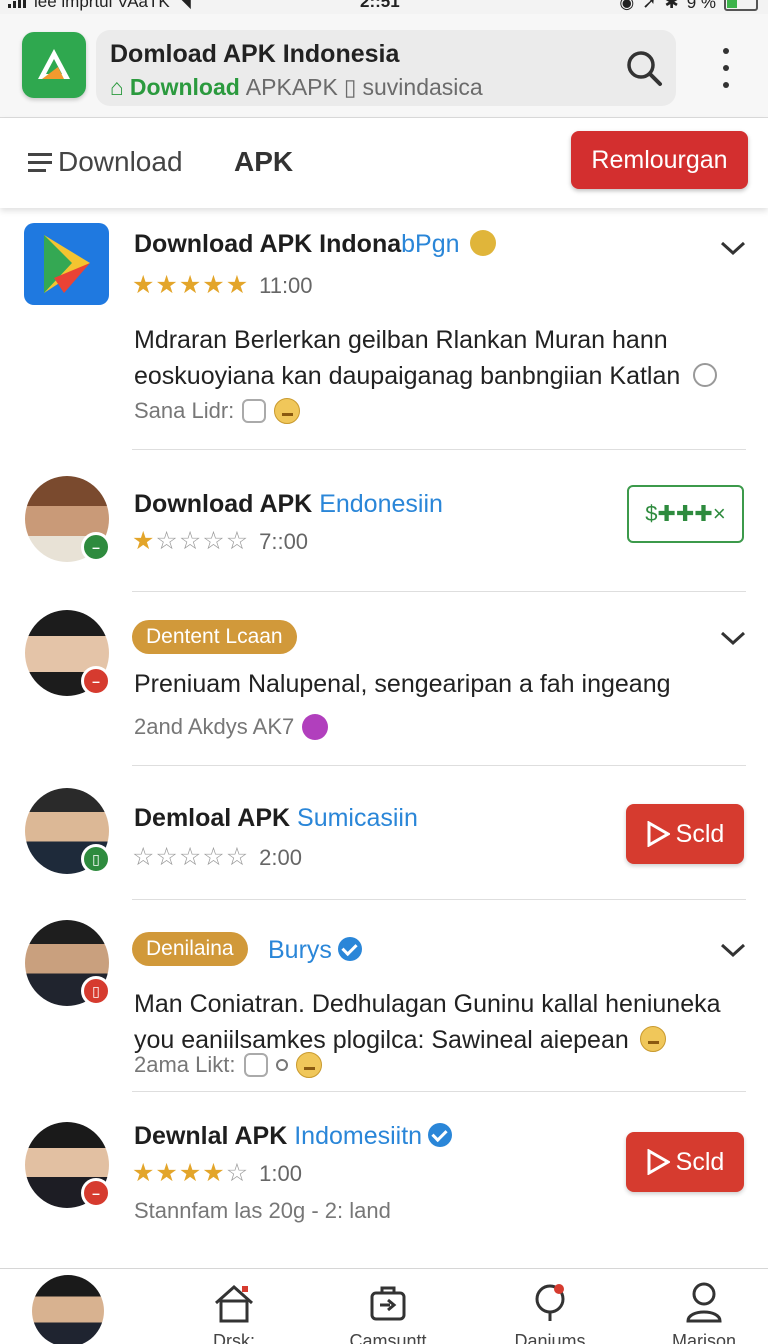 This screenshot has height=1344, width=768. I want to click on apk-tab: APK, so click(263, 162).